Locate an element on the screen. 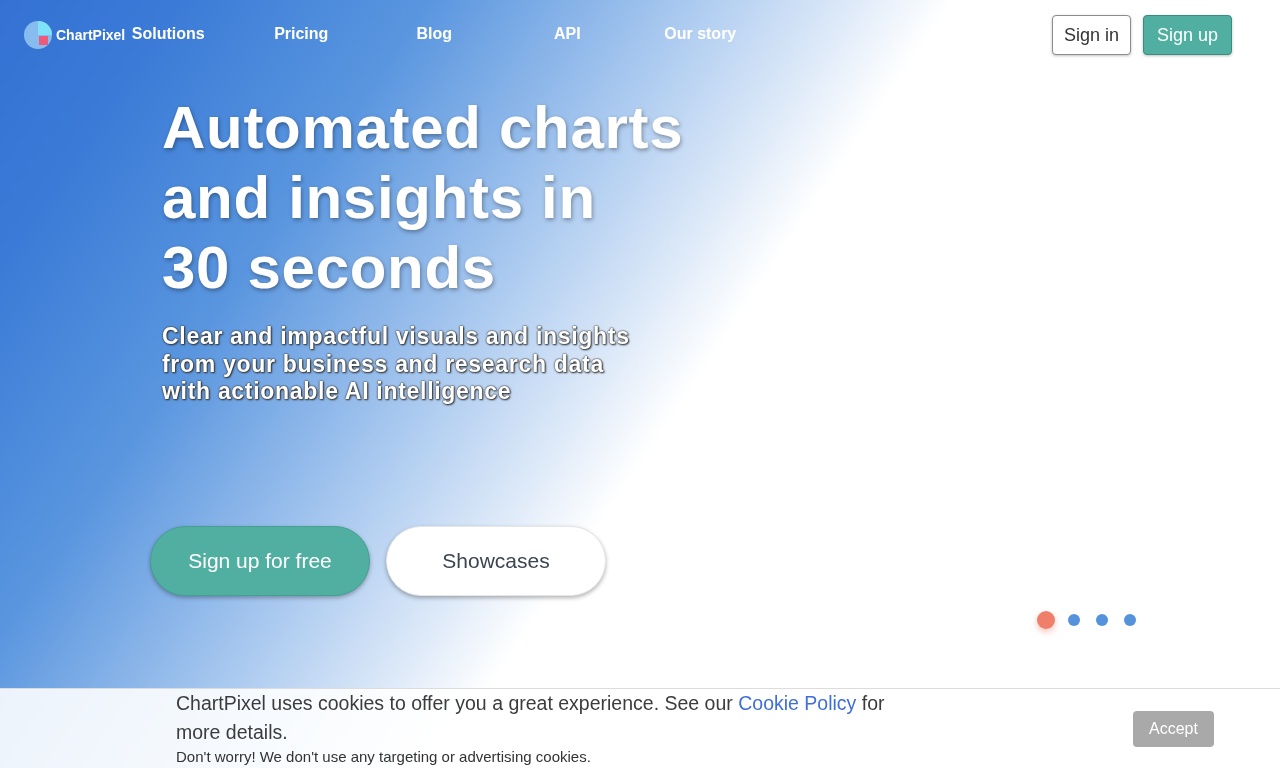 The width and height of the screenshot is (1280, 768). nav-link: Blog is located at coordinates (434, 34).